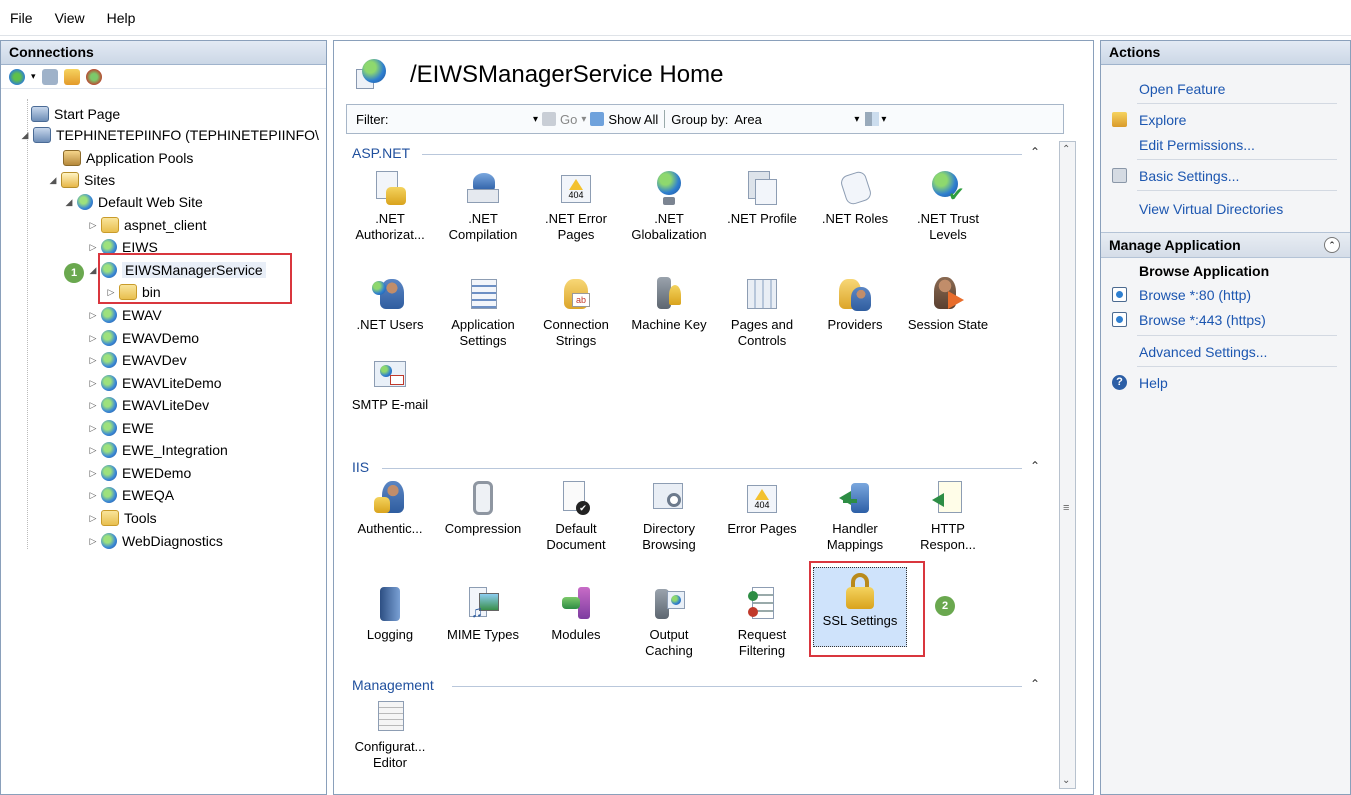 Image resolution: width=1351 pixels, height=795 pixels. Describe the element at coordinates (1067, 465) in the screenshot. I see `vertical-scrollbar: ⌃ ≡ ⌄` at that location.